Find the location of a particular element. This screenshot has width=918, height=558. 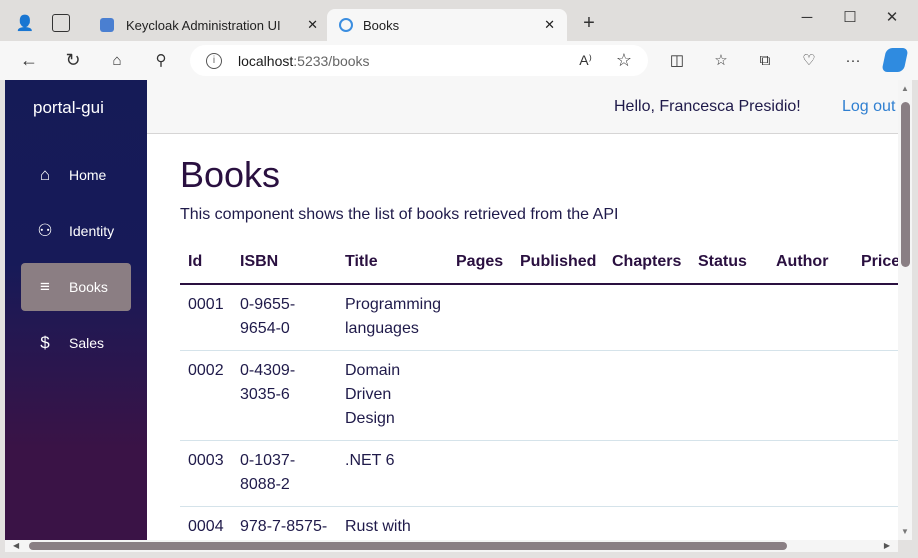

copilot-icon is located at coordinates (895, 60).